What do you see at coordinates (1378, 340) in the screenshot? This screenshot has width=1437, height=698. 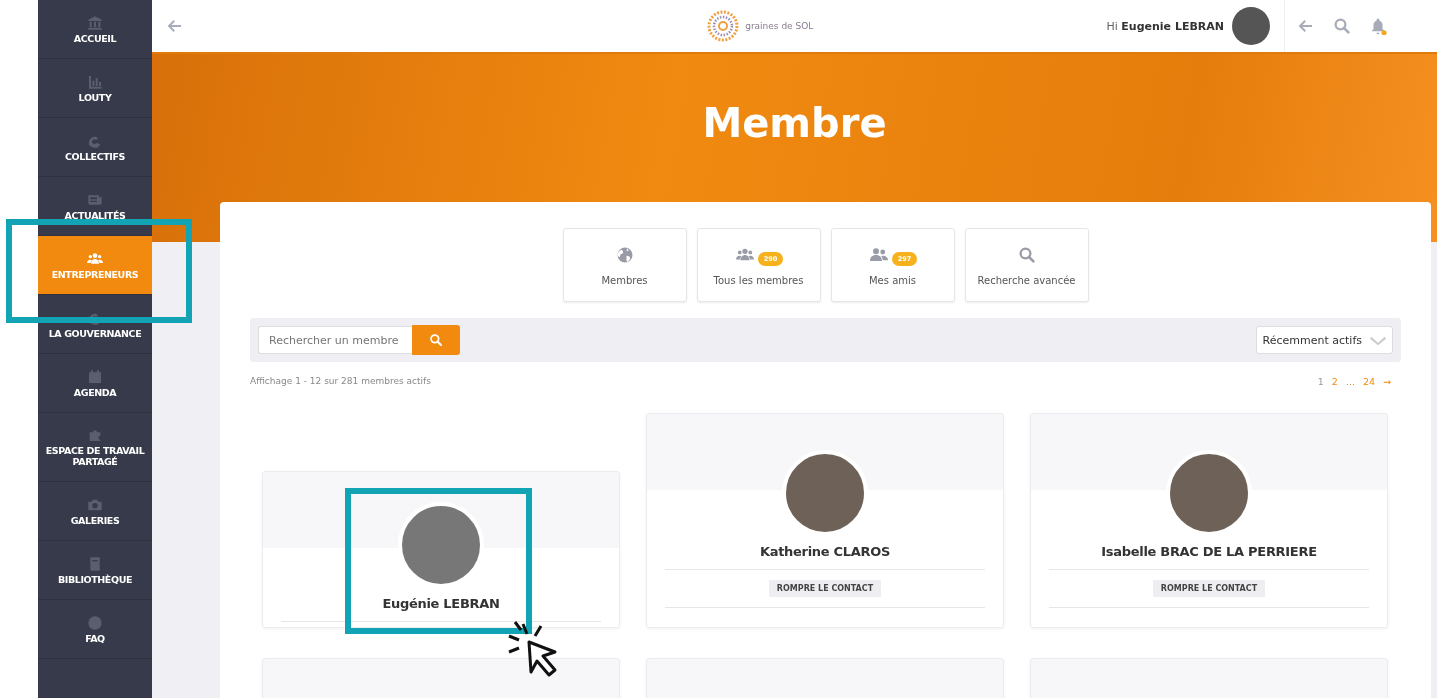 I see `chevron-down-icon` at bounding box center [1378, 340].